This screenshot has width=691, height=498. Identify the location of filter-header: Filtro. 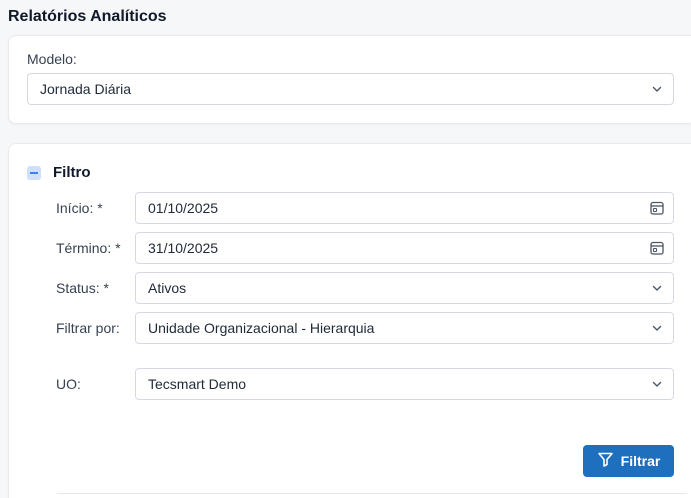
(59, 172).